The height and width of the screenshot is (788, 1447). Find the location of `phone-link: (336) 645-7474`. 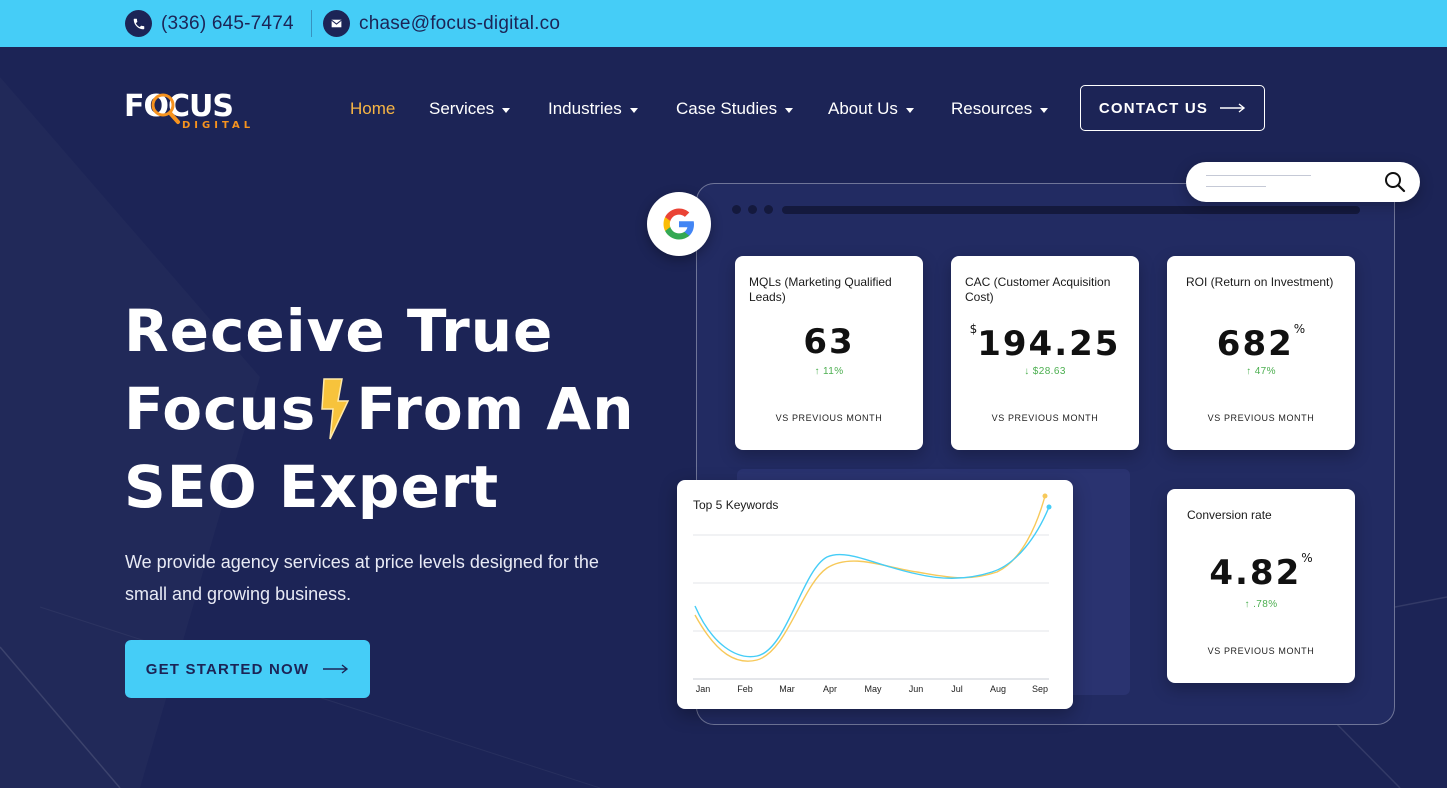

phone-link: (336) 645-7474 is located at coordinates (209, 23).